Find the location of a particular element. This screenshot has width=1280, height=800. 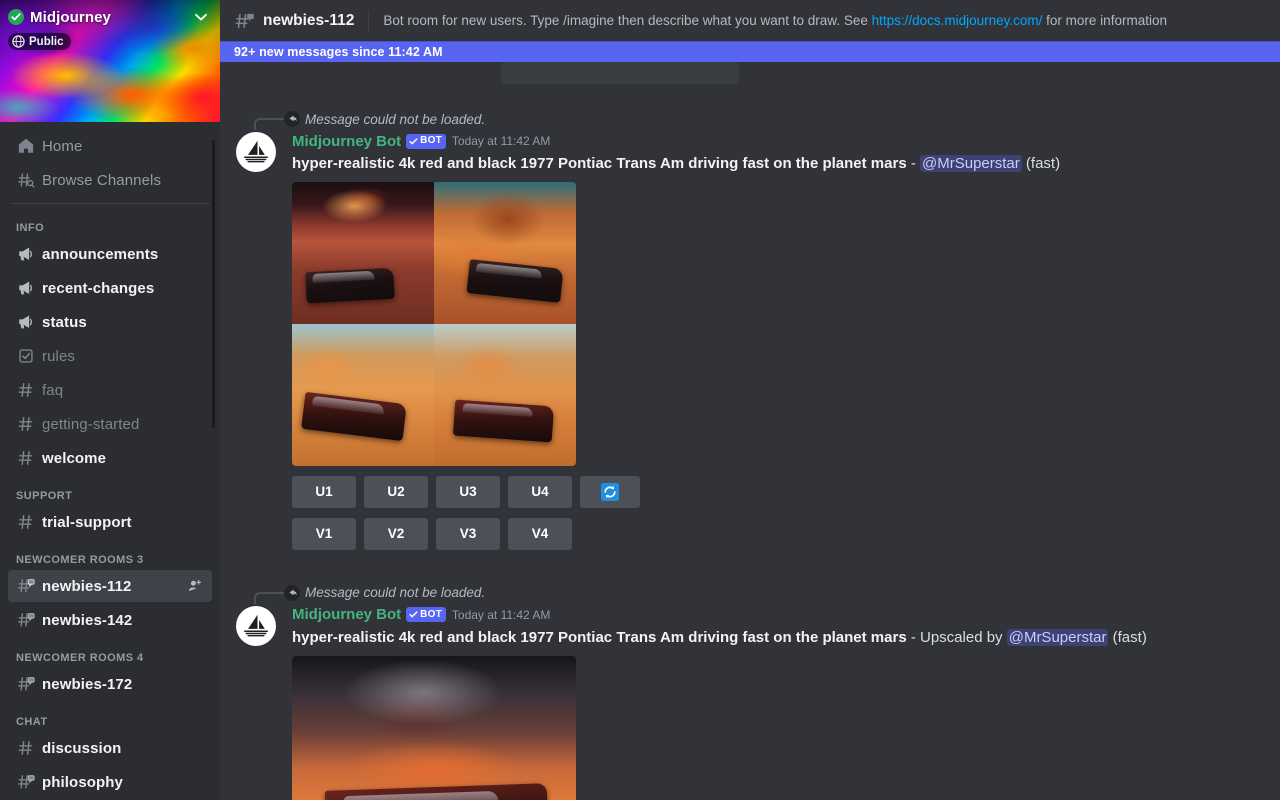

sidebar-channel-faq: faq is located at coordinates (110, 390).